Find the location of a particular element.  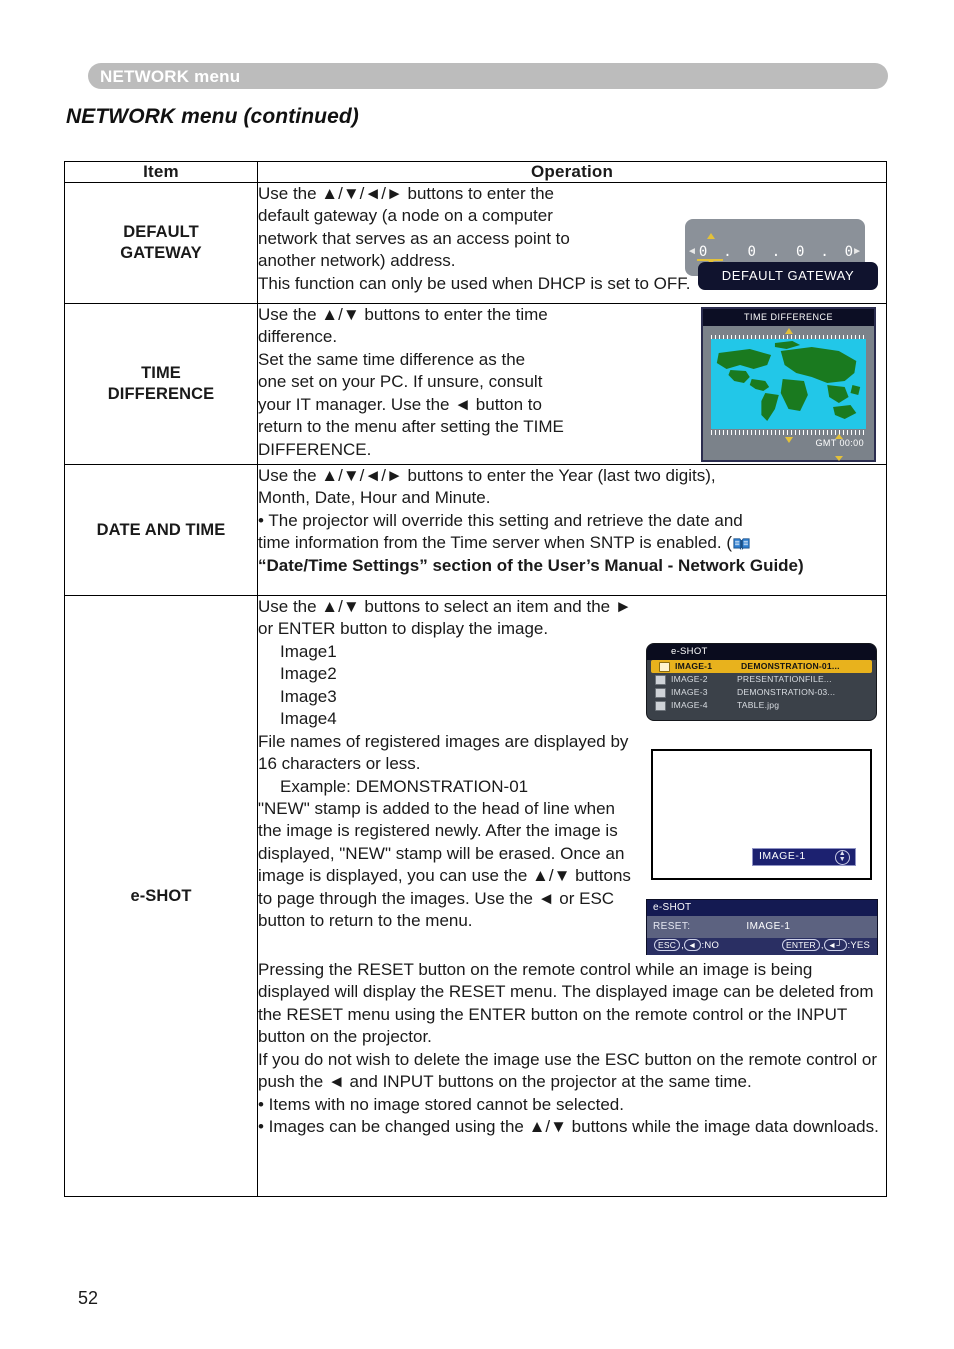

osd-gateway-title: DEFAULT GATEWAY is located at coordinates (788, 276).